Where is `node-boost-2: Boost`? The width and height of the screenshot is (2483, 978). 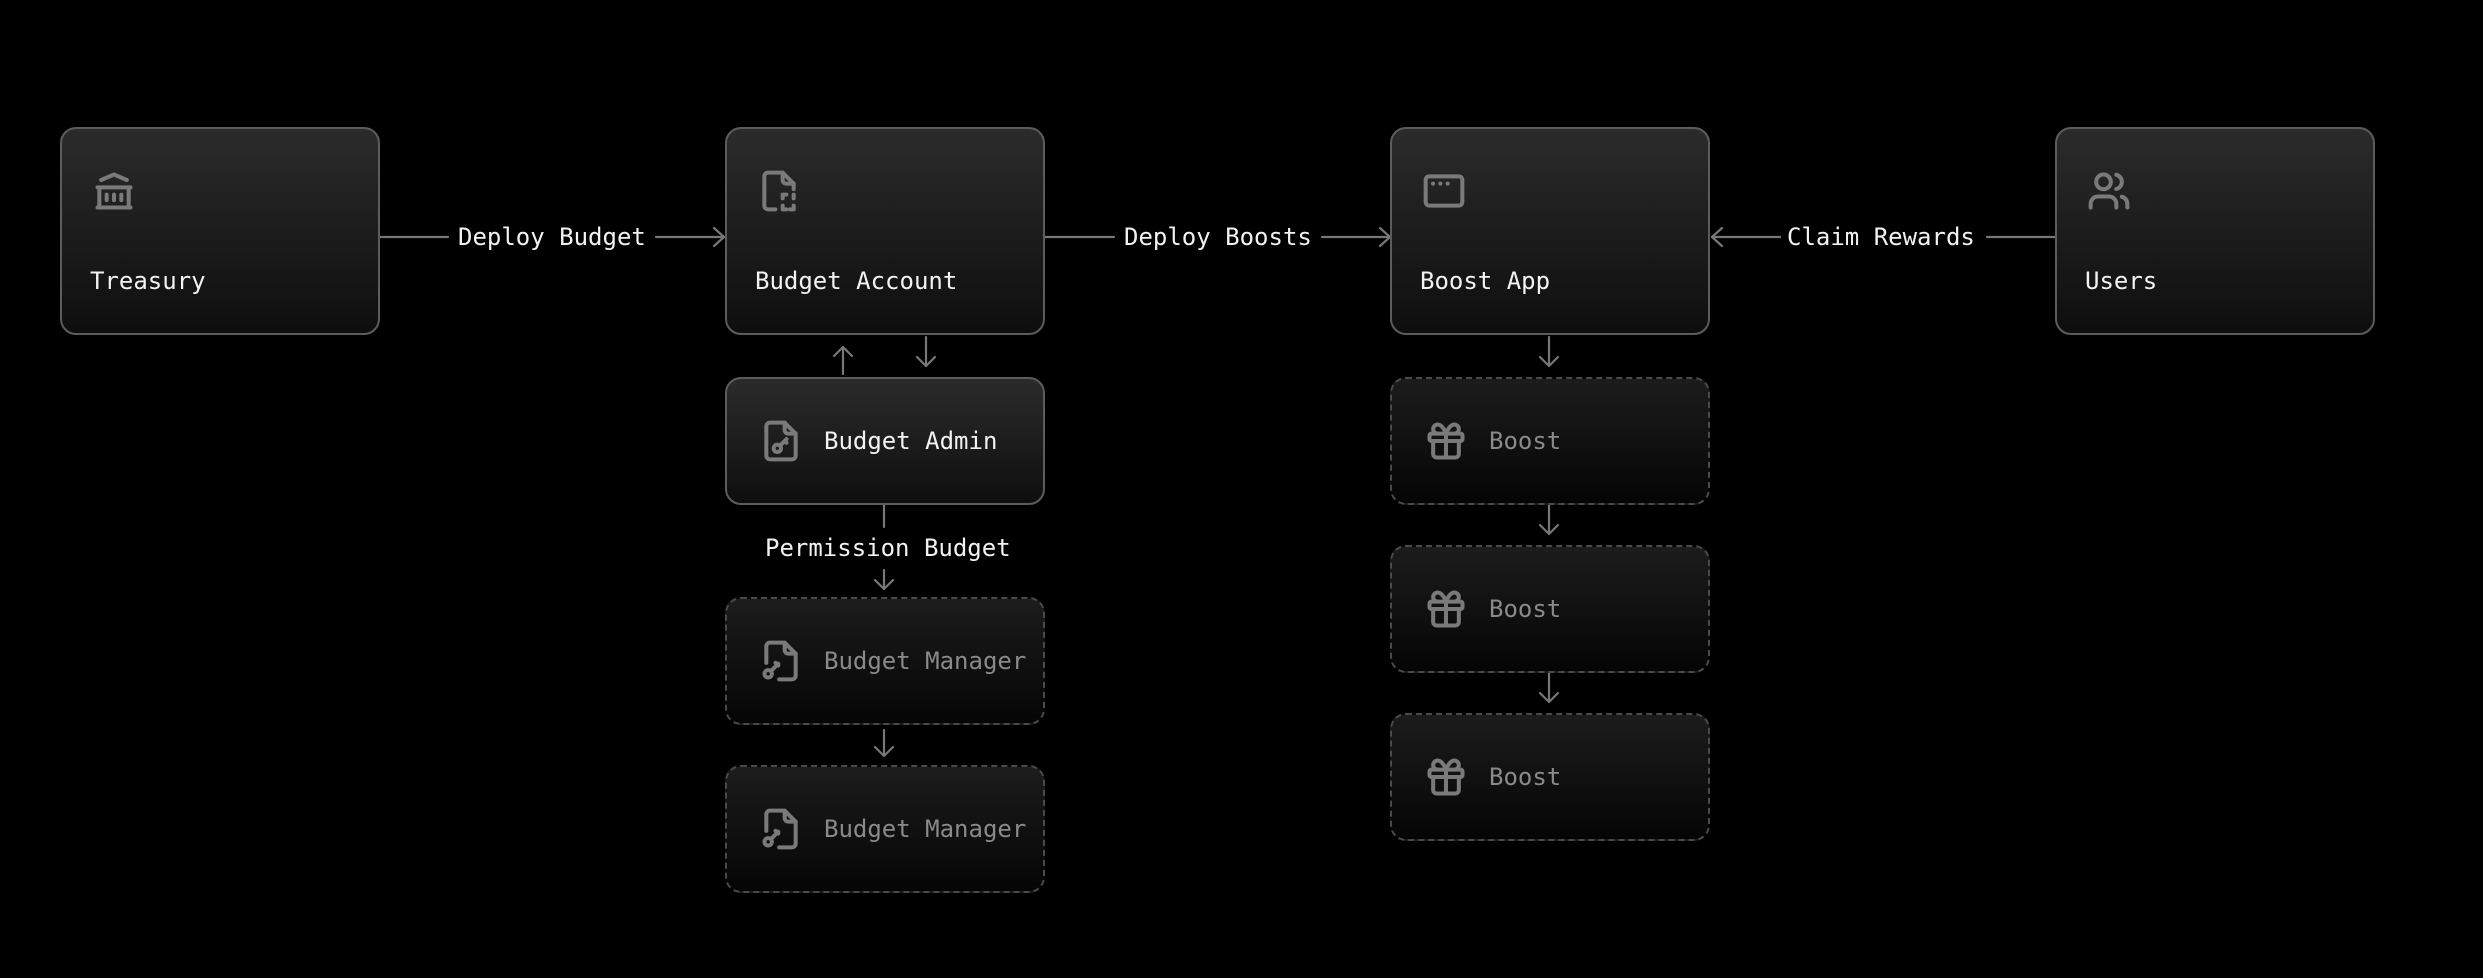
node-boost-2: Boost is located at coordinates (1550, 609).